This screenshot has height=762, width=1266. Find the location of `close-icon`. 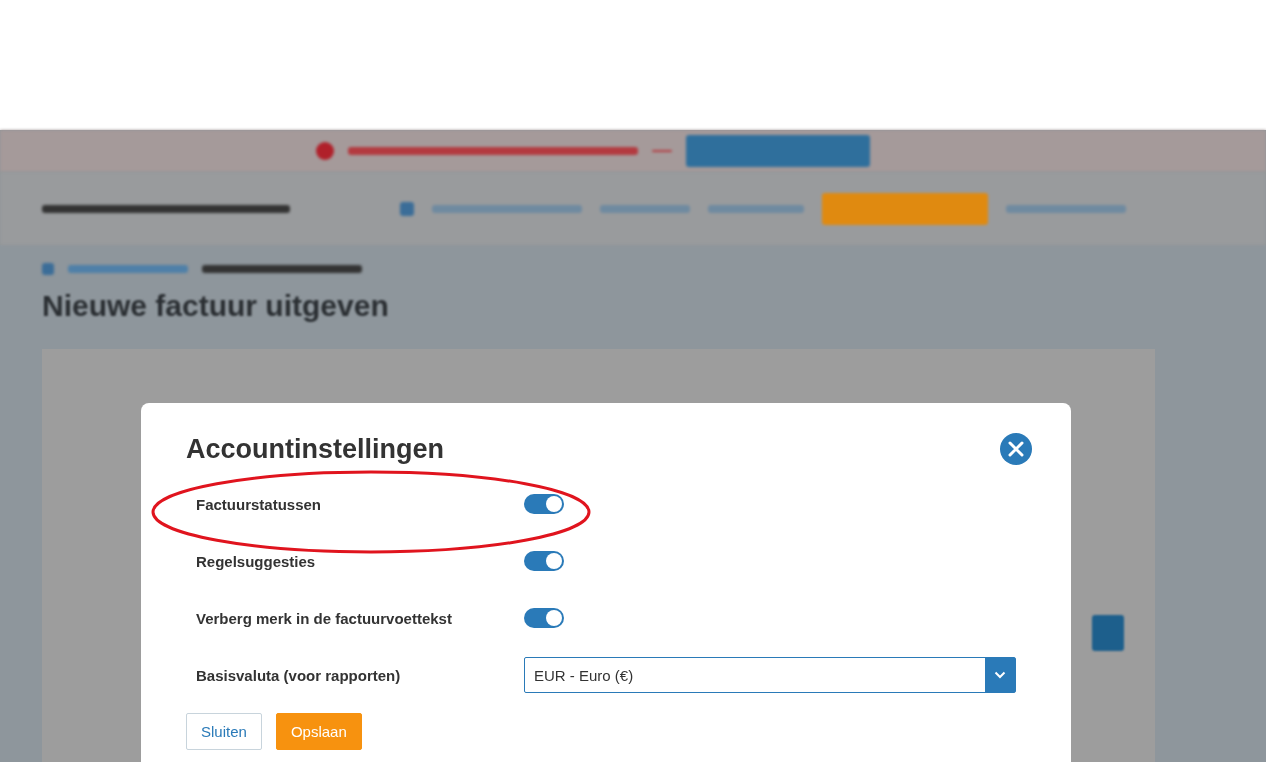

close-icon is located at coordinates (1016, 449).